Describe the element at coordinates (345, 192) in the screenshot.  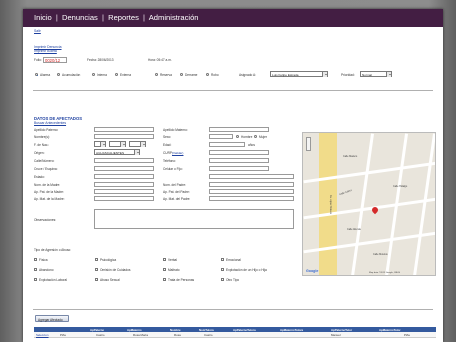
I see `map-street-label: Calle Juárez` at that location.